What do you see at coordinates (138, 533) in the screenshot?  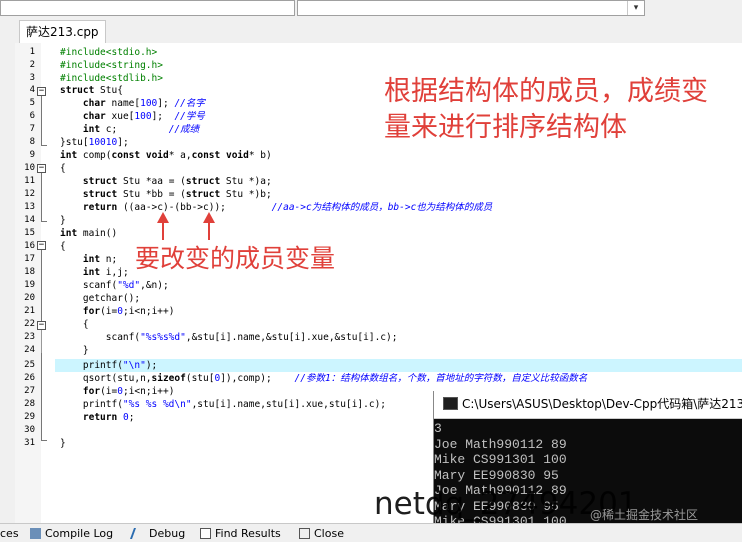 I see `debug-check-icon` at bounding box center [138, 533].